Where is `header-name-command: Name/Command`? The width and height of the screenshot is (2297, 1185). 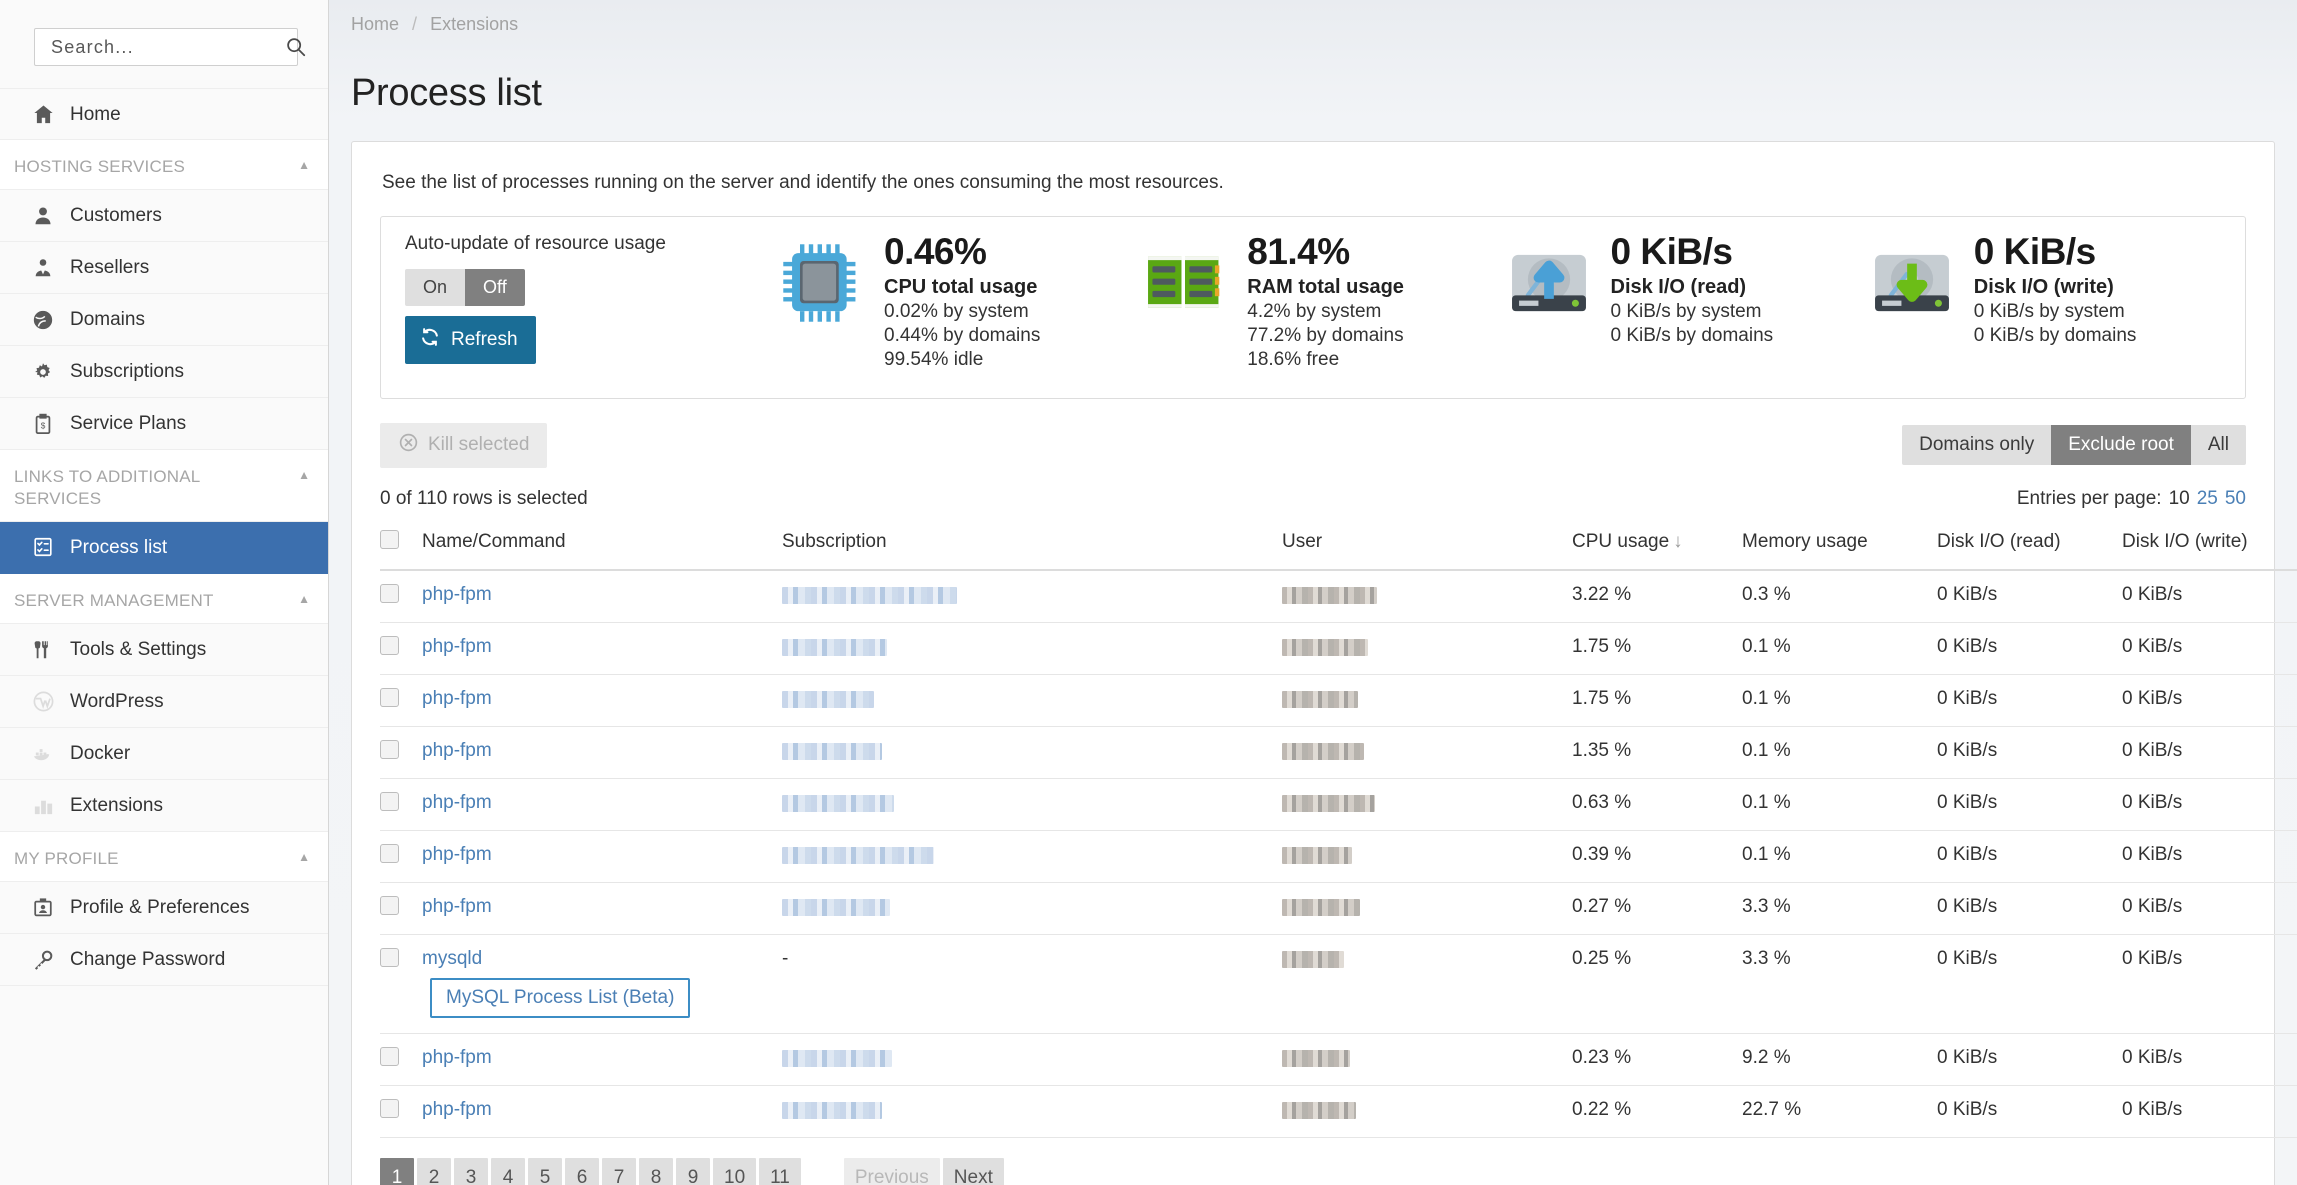
header-name-command: Name/Command is located at coordinates (602, 547).